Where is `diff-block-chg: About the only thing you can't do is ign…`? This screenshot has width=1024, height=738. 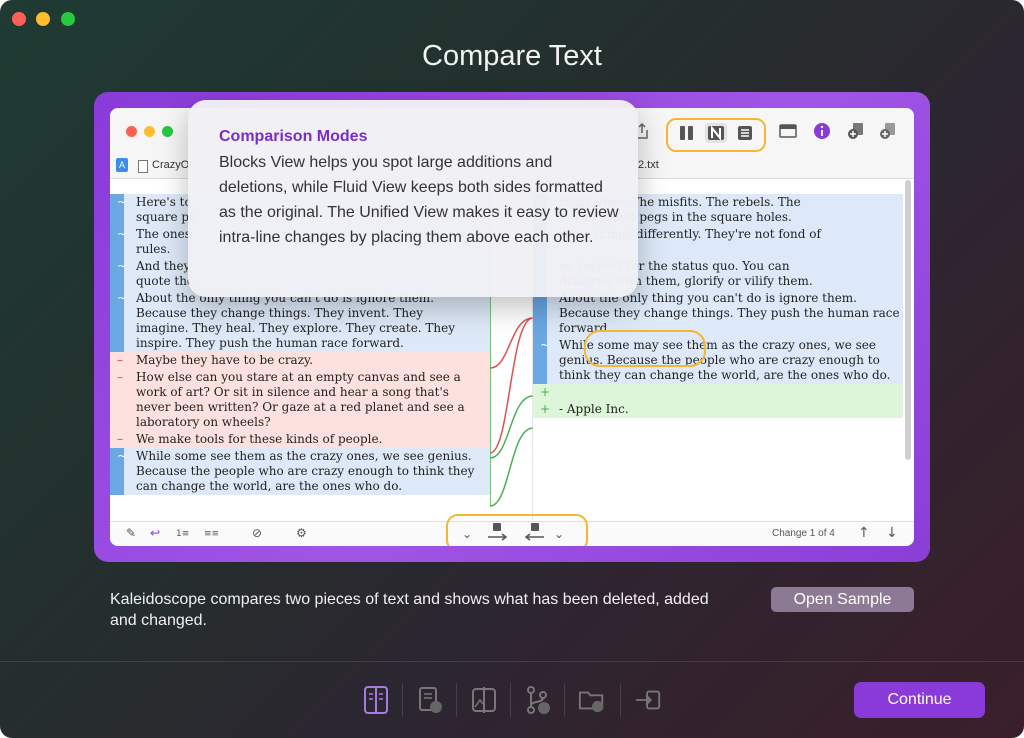 diff-block-chg: About the only thing you can't do is ign… is located at coordinates (718, 313).